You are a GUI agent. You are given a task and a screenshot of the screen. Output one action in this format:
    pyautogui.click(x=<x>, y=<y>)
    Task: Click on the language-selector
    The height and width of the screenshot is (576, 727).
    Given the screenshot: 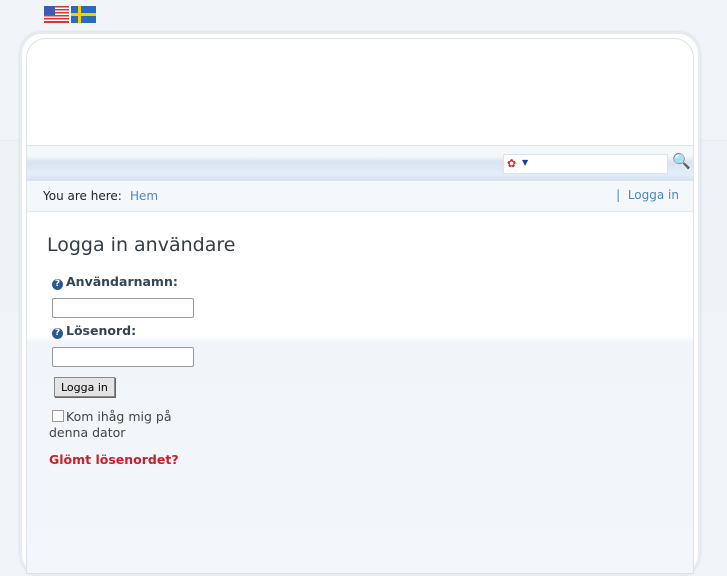 What is the action you would take?
    pyautogui.click(x=70, y=14)
    